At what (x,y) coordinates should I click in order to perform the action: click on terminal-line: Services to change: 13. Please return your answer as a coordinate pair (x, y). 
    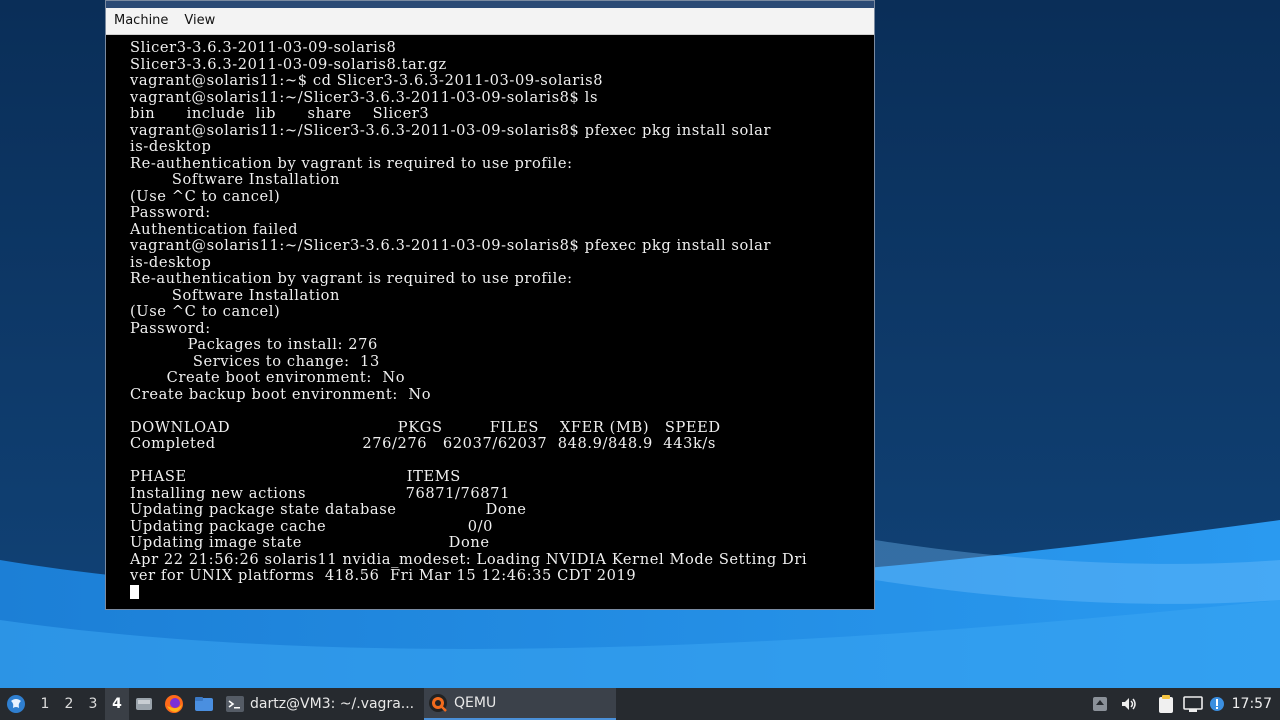
    Looking at the image, I should click on (255, 361).